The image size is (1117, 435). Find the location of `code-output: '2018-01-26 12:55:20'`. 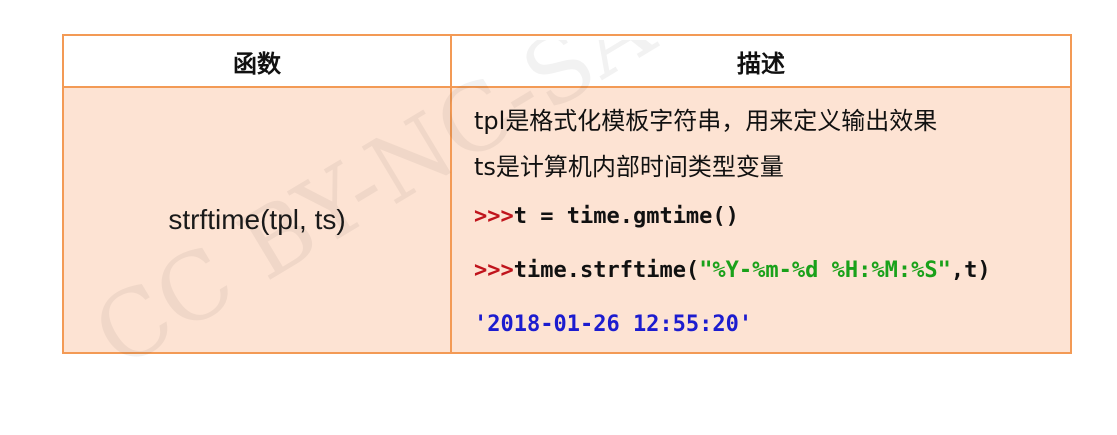

code-output: '2018-01-26 12:55:20' is located at coordinates (613, 324).